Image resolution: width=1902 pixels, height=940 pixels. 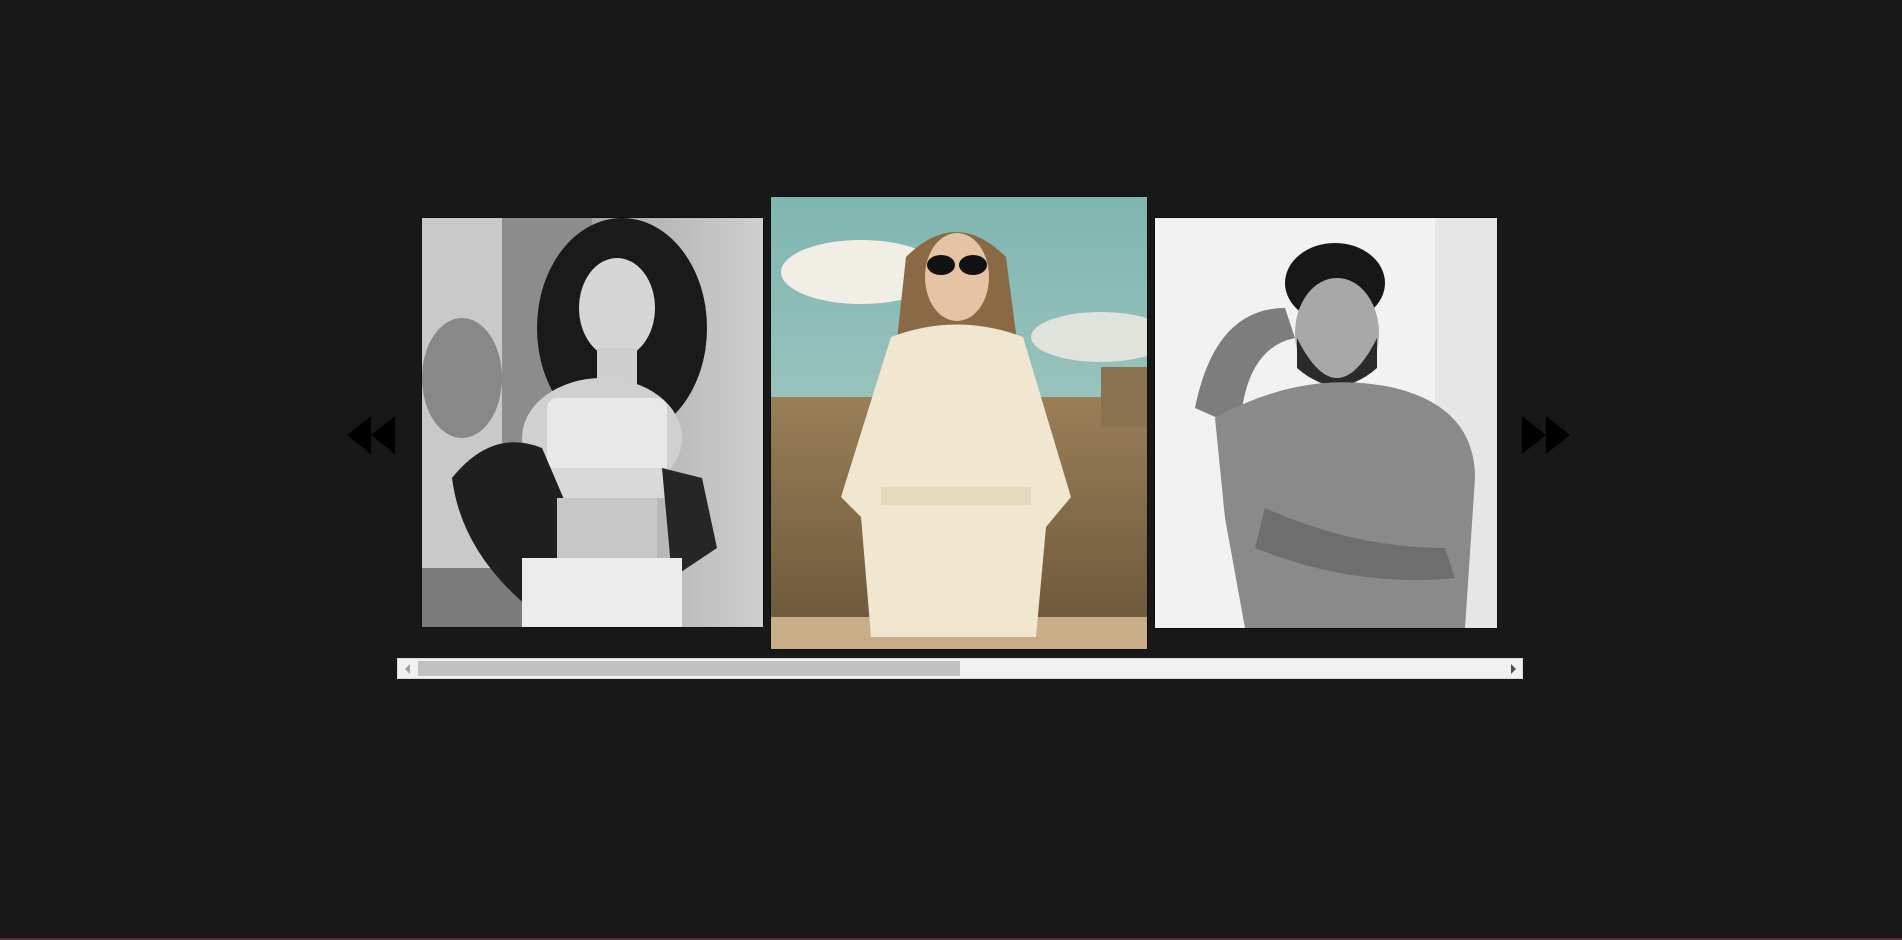 I want to click on scroll-right-button, so click(x=1513, y=668).